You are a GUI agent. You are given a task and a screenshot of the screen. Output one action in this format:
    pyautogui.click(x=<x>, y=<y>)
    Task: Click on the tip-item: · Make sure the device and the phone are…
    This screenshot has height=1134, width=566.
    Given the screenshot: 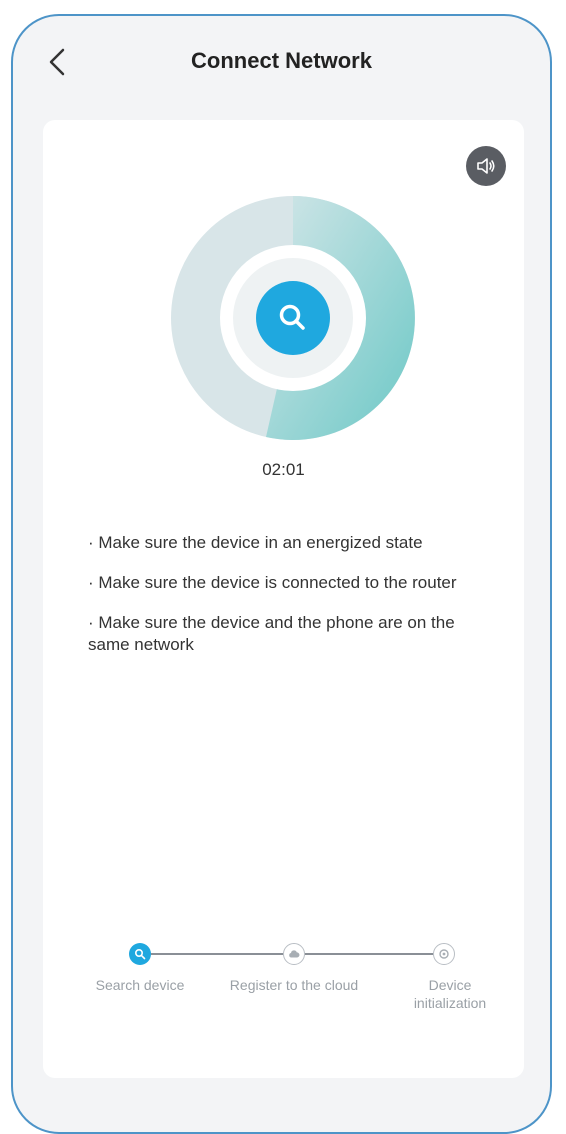 What is the action you would take?
    pyautogui.click(x=271, y=633)
    